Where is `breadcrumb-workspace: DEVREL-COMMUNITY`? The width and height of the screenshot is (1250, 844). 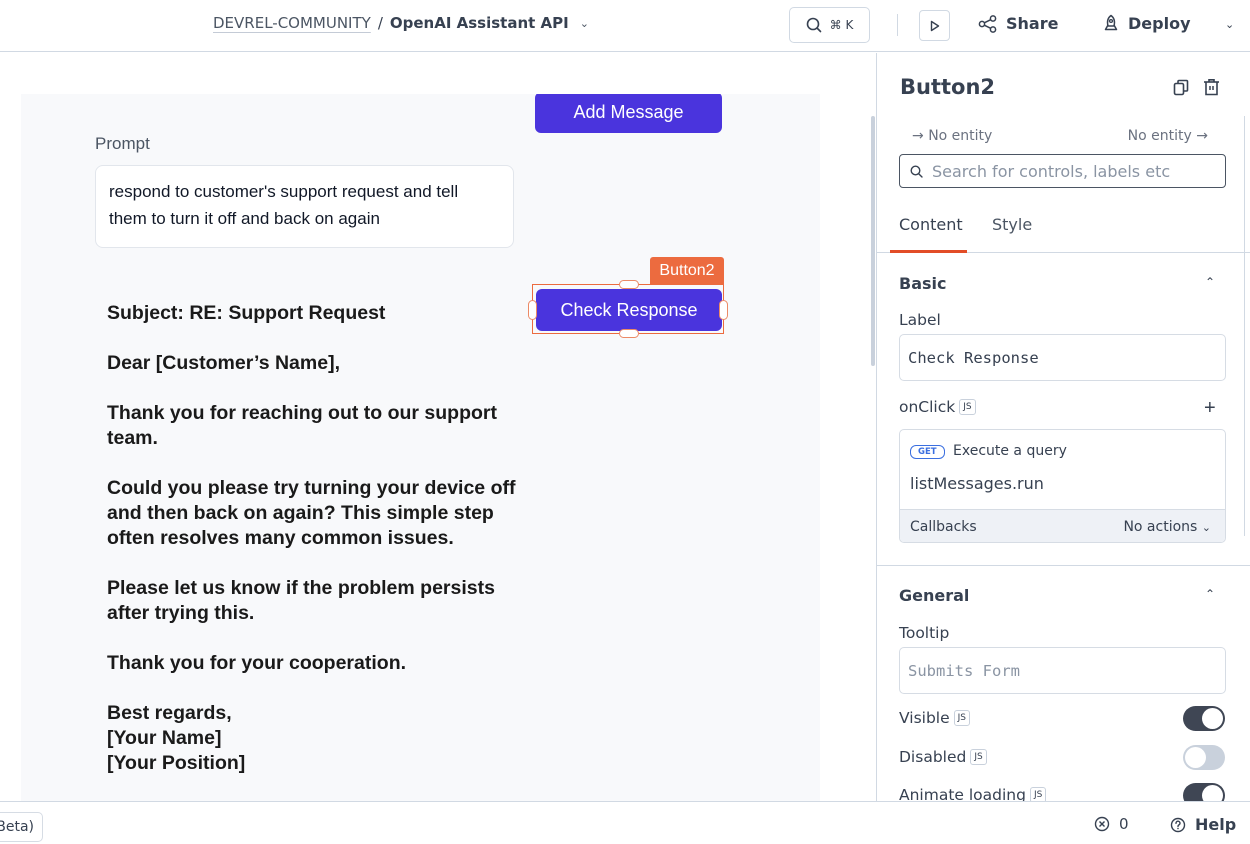
breadcrumb-workspace: DEVREL-COMMUNITY is located at coordinates (292, 23).